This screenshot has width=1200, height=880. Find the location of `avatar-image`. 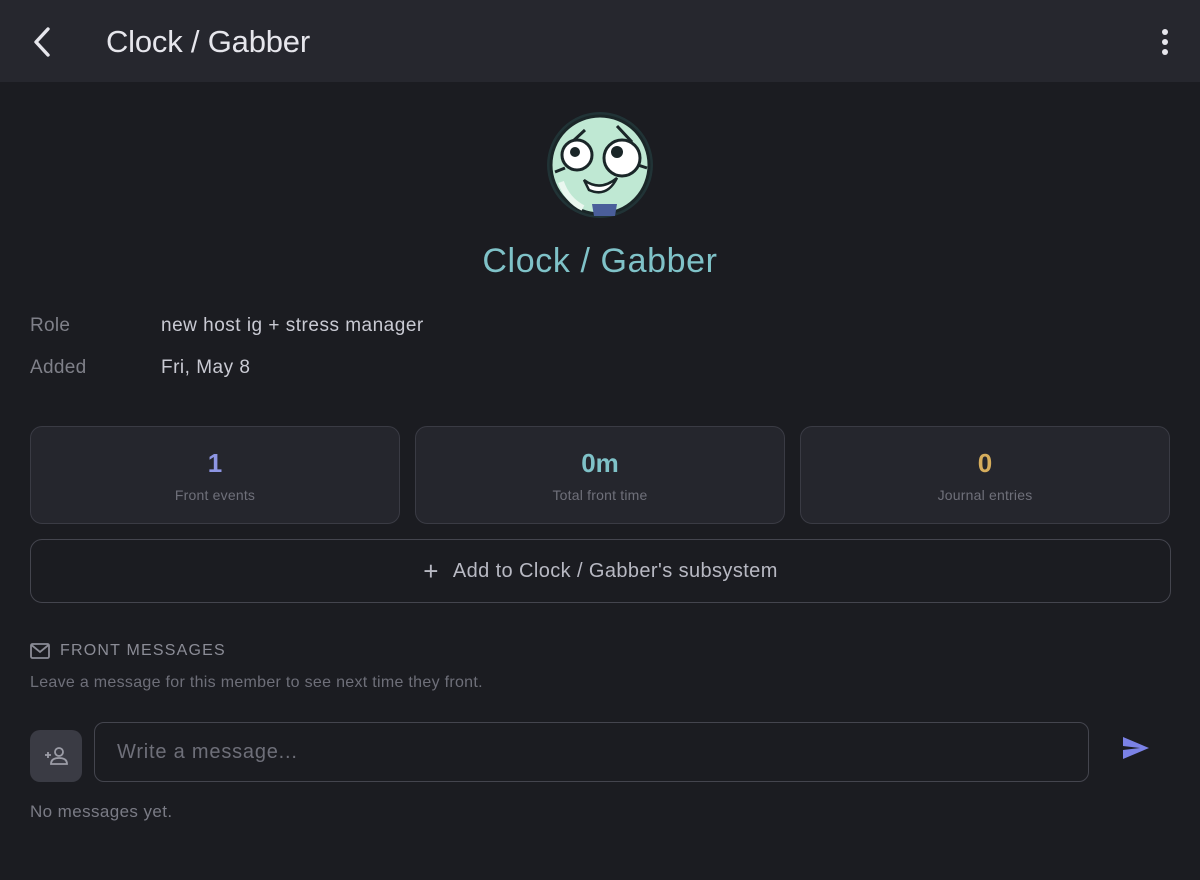

avatar-image is located at coordinates (600, 165).